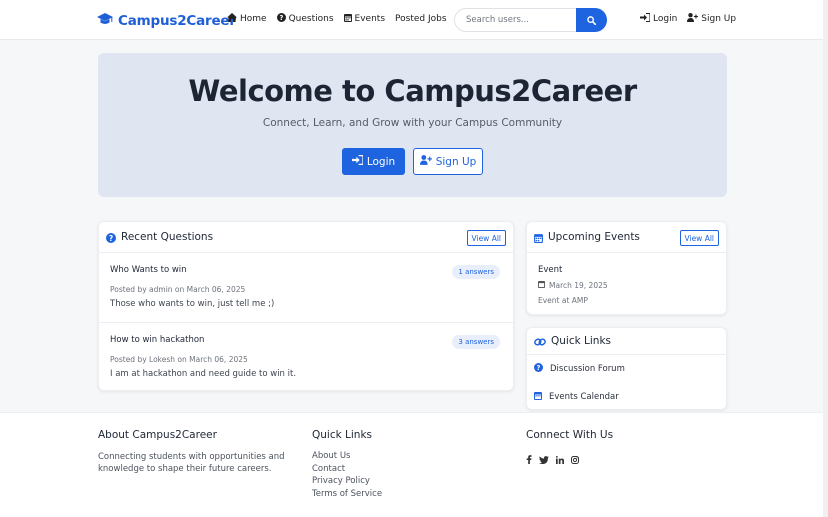 The width and height of the screenshot is (828, 517). What do you see at coordinates (515, 20) in the screenshot?
I see `search-input` at bounding box center [515, 20].